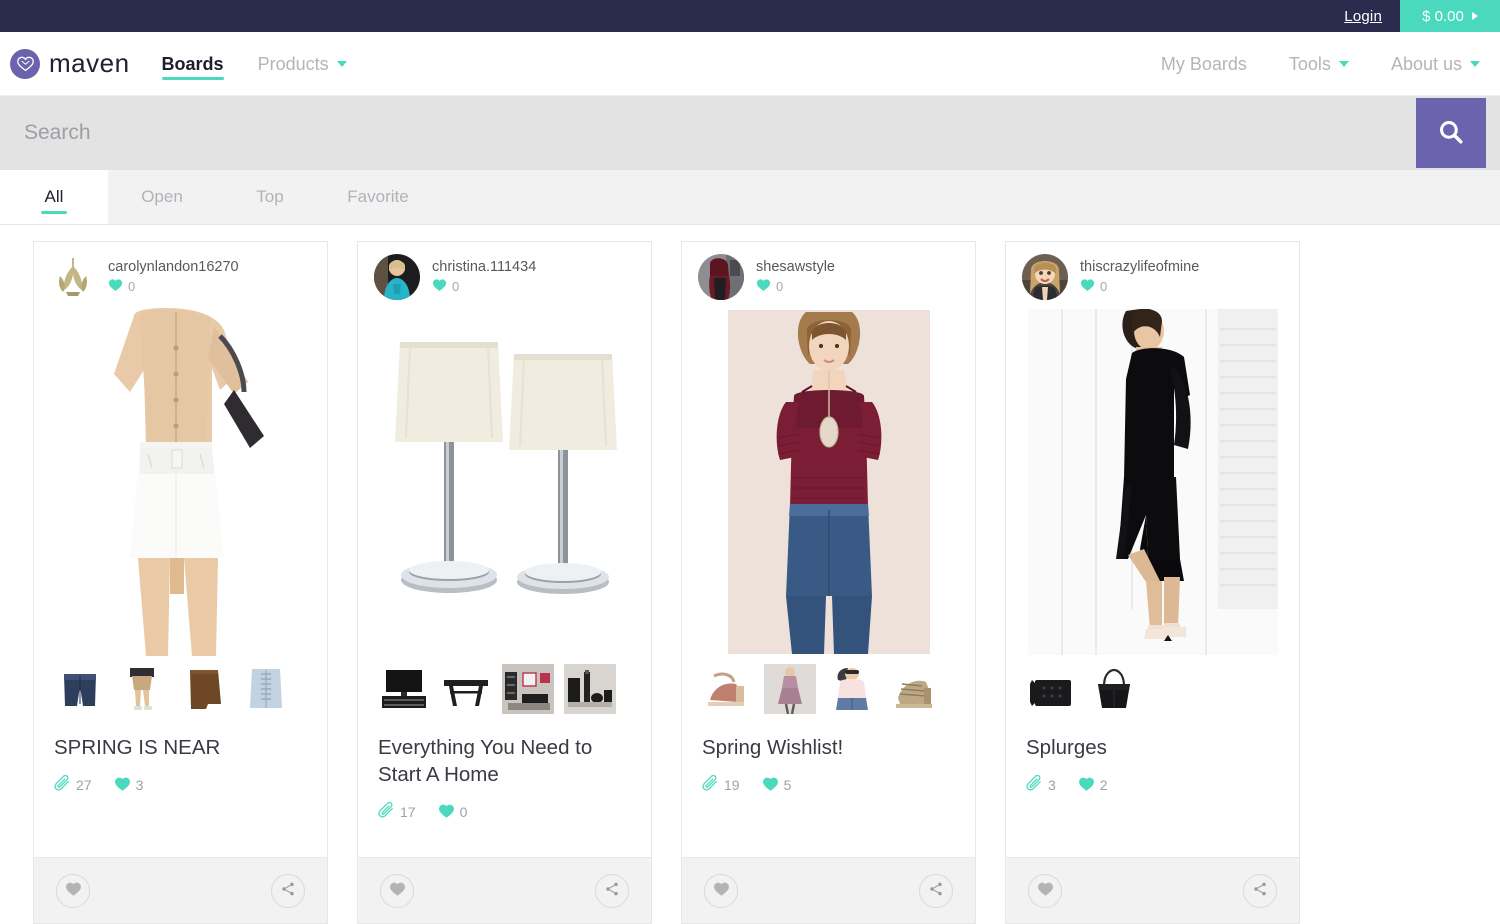 This screenshot has width=1500, height=924. Describe the element at coordinates (750, 16) in the screenshot. I see `utility-topbar: Login $ 0.00` at that location.